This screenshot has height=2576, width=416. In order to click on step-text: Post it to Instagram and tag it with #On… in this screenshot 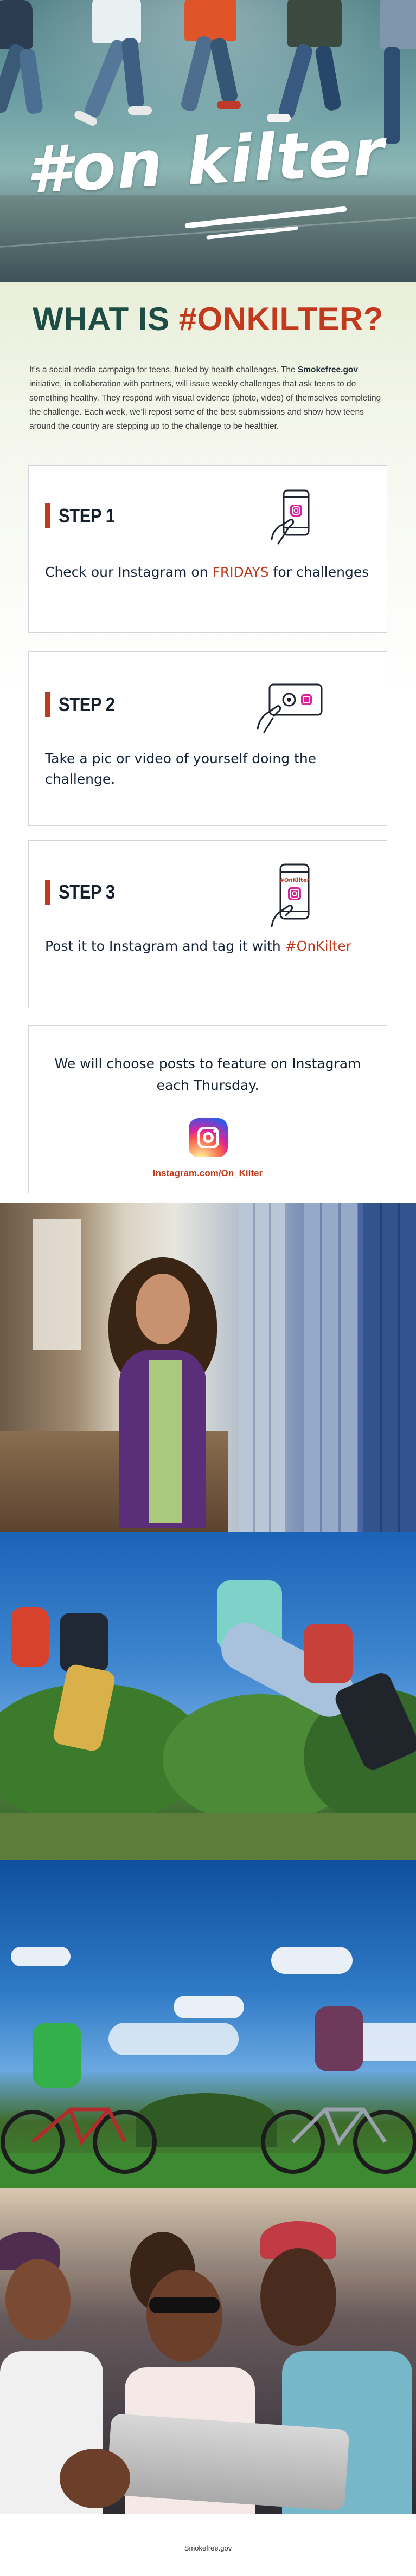, I will do `click(198, 946)`.